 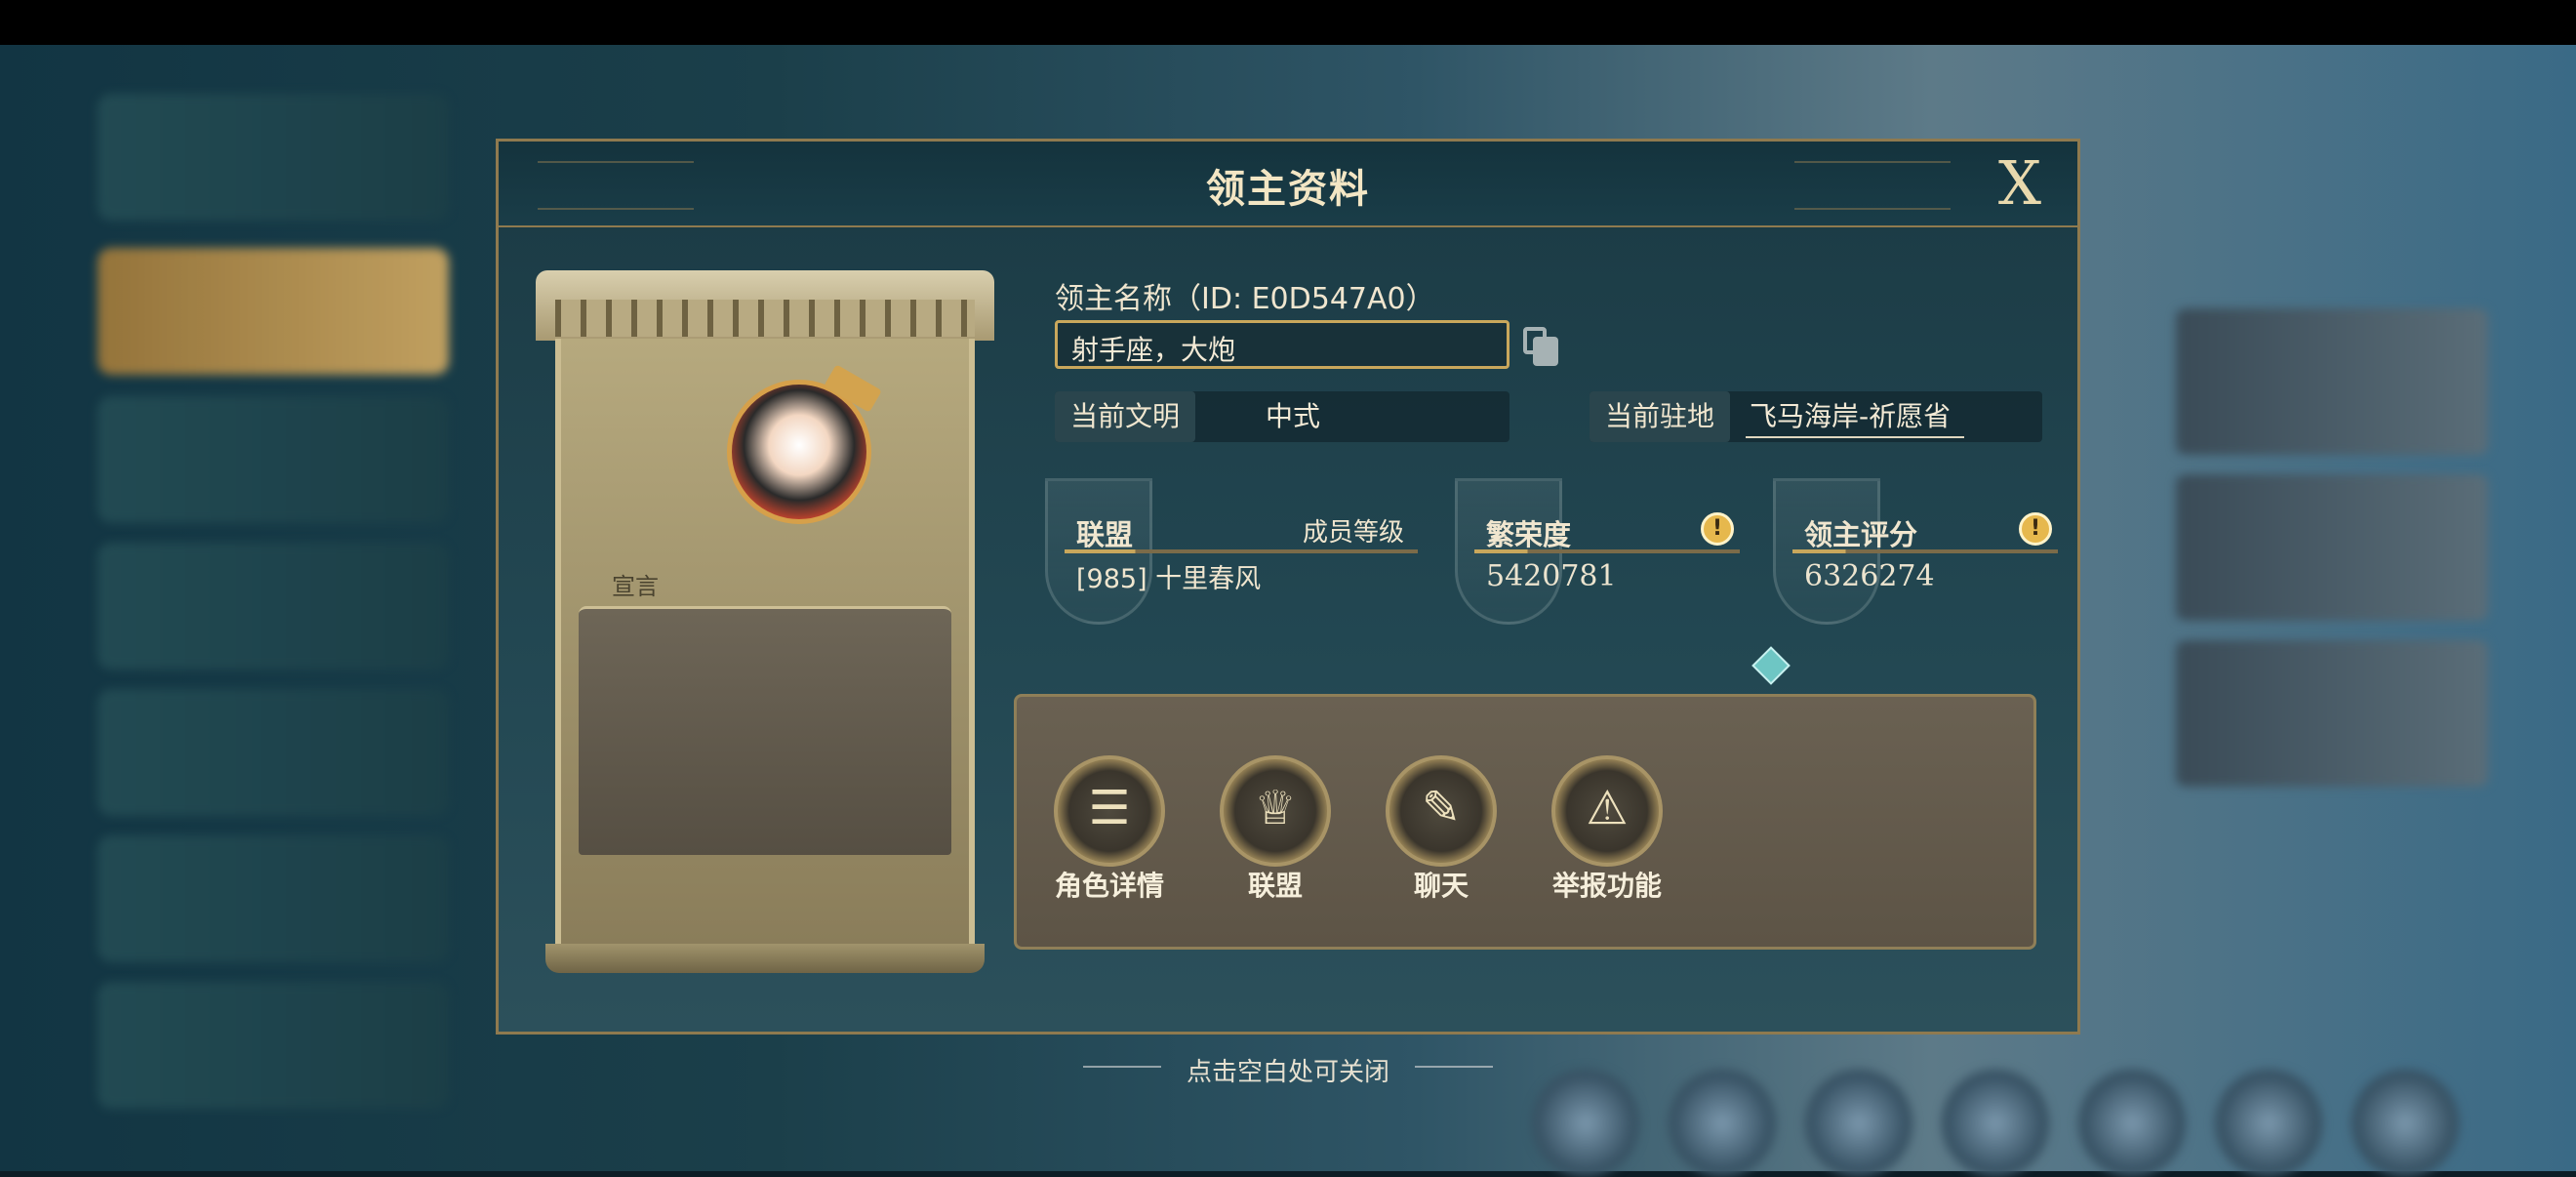 What do you see at coordinates (1771, 665) in the screenshot?
I see `member-rank-icon` at bounding box center [1771, 665].